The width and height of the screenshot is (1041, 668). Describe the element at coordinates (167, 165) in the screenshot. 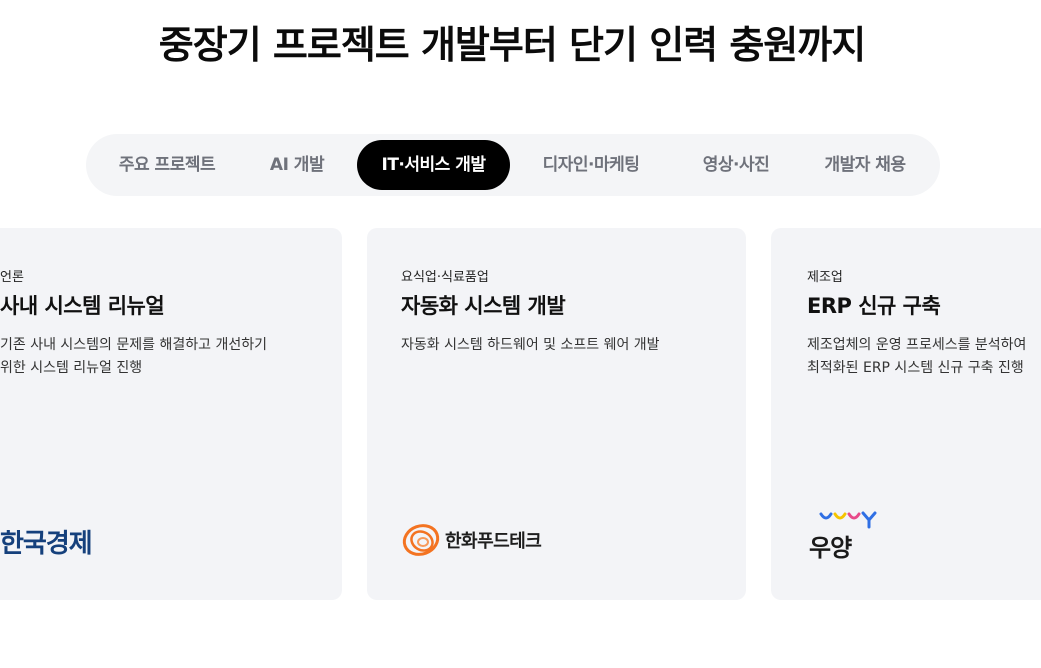

I see `tab-main-projects: 주요 프로젝트` at that location.